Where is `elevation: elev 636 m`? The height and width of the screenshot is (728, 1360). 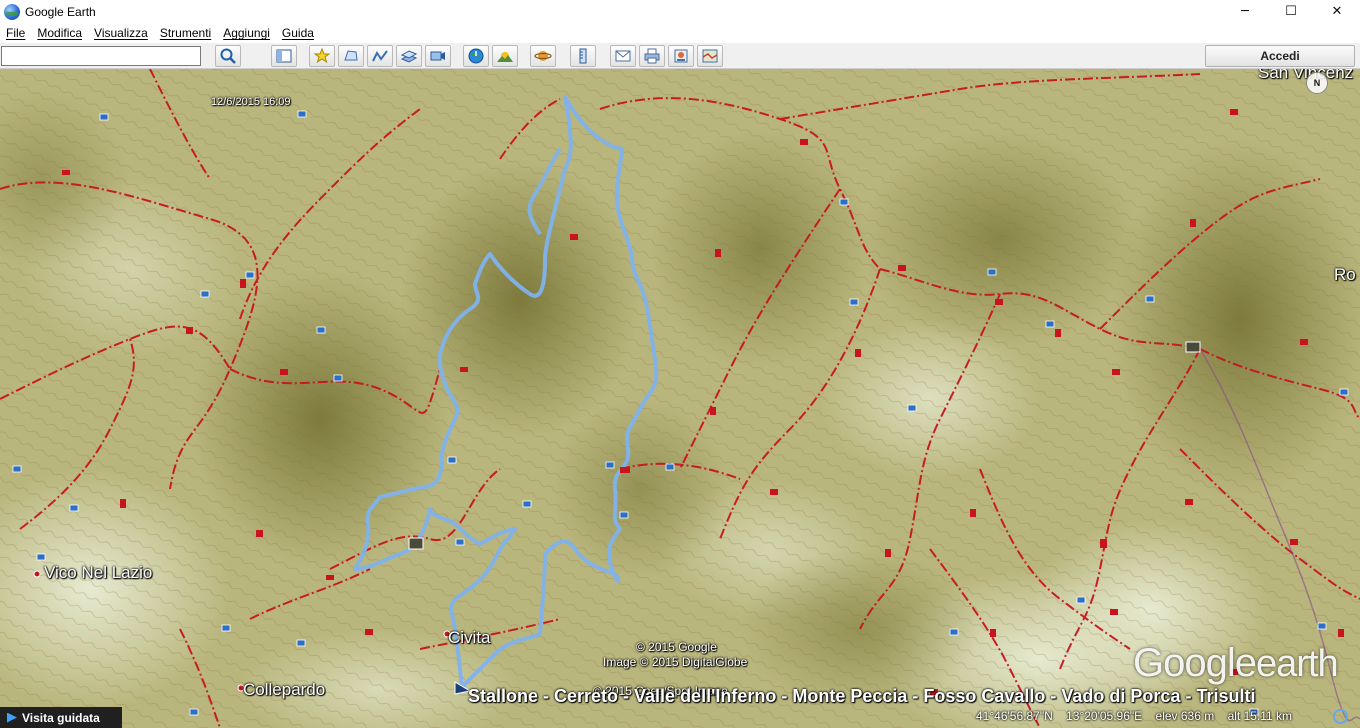 elevation: elev 636 m is located at coordinates (1185, 716).